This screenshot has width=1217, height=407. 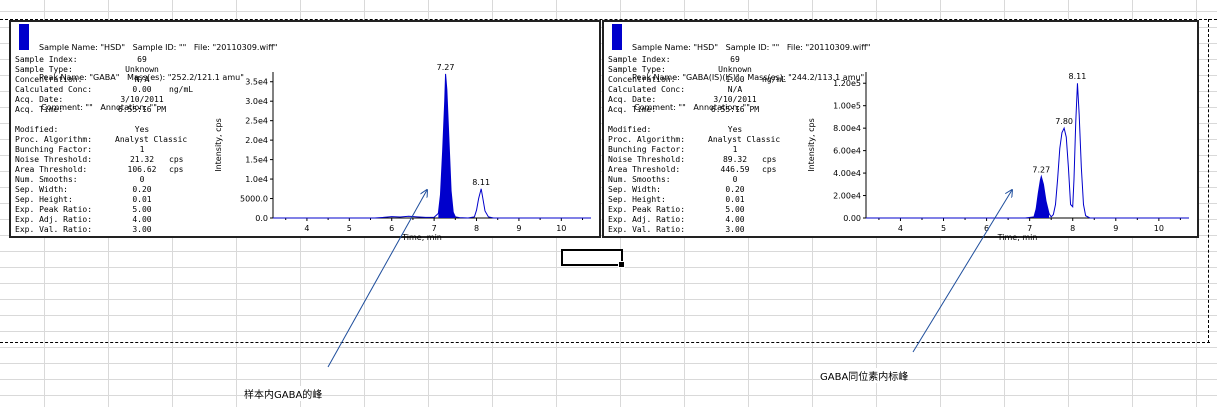 I want to click on annotation-is-peak: GABA同位素内标峰, so click(x=864, y=375).